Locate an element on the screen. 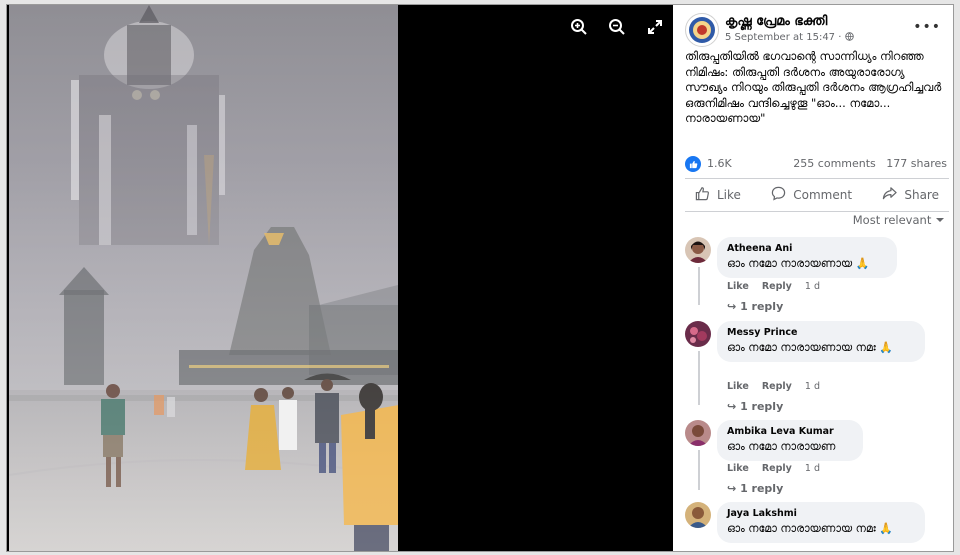  share-button: Share is located at coordinates (910, 195).